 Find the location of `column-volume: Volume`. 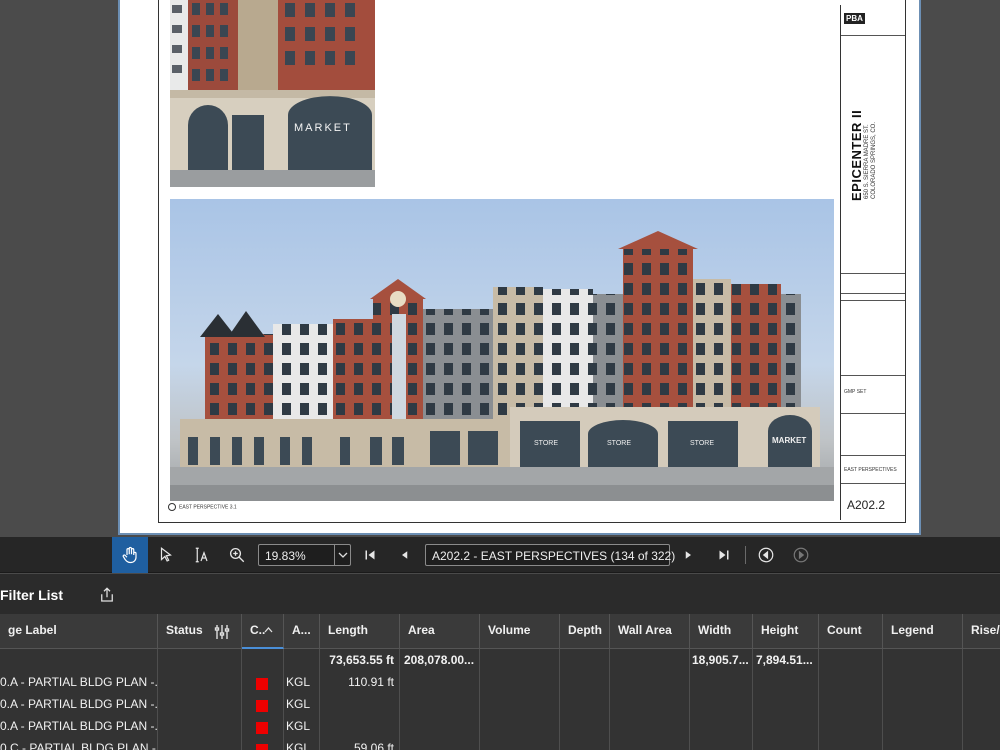

column-volume: Volume is located at coordinates (520, 631).